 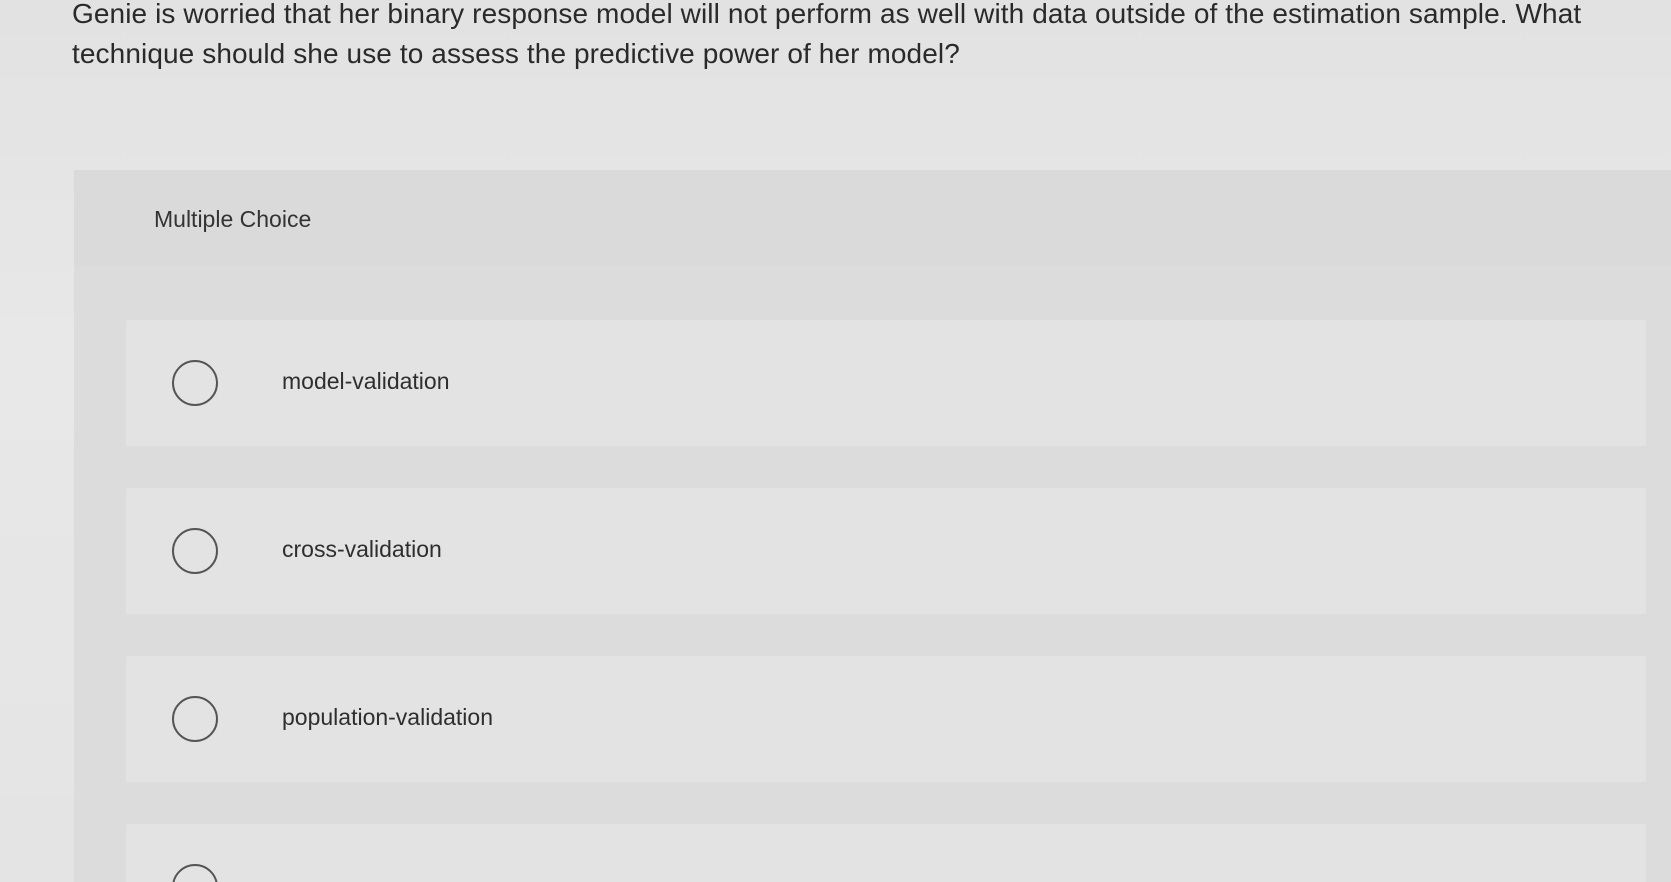 I want to click on answer-option-label: population-validation, so click(x=387, y=717).